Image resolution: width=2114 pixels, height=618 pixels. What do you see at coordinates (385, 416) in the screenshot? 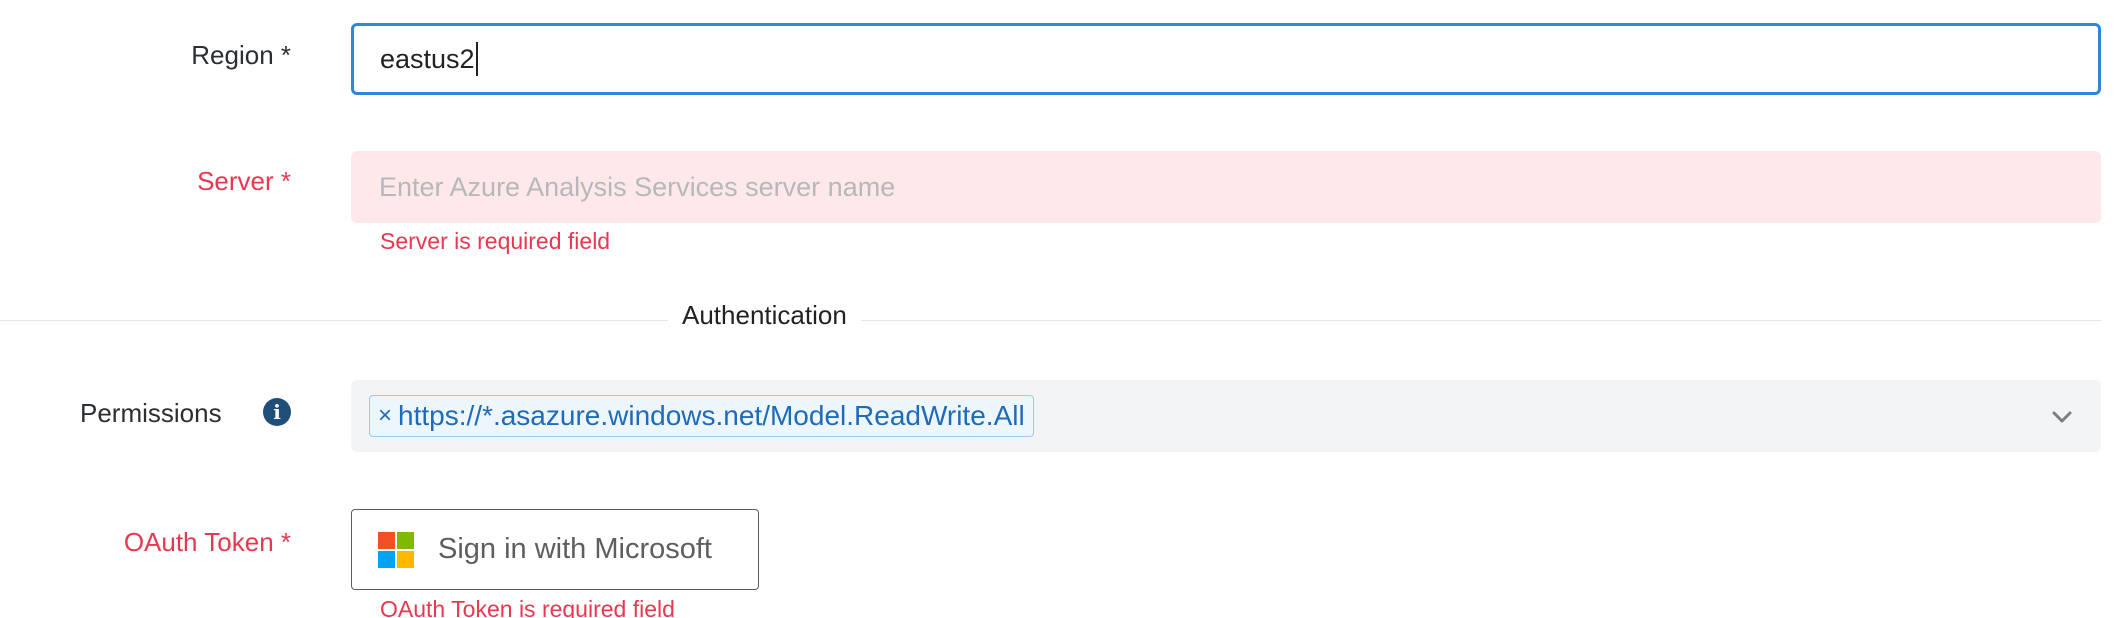
I see `tag-remove-icon: ×` at bounding box center [385, 416].